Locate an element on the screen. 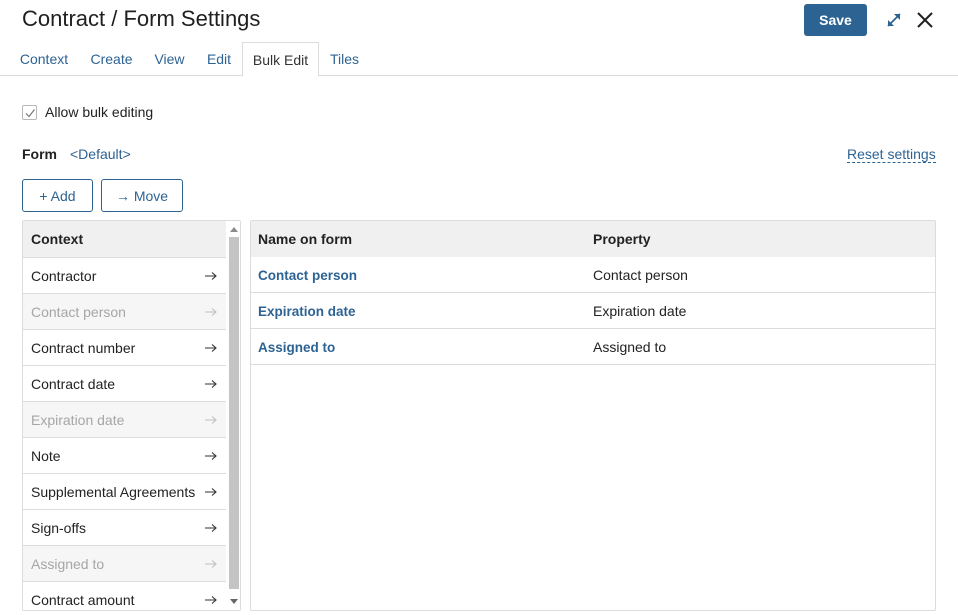 This screenshot has width=958, height=615. context-list-item-label: Contractor is located at coordinates (64, 275).